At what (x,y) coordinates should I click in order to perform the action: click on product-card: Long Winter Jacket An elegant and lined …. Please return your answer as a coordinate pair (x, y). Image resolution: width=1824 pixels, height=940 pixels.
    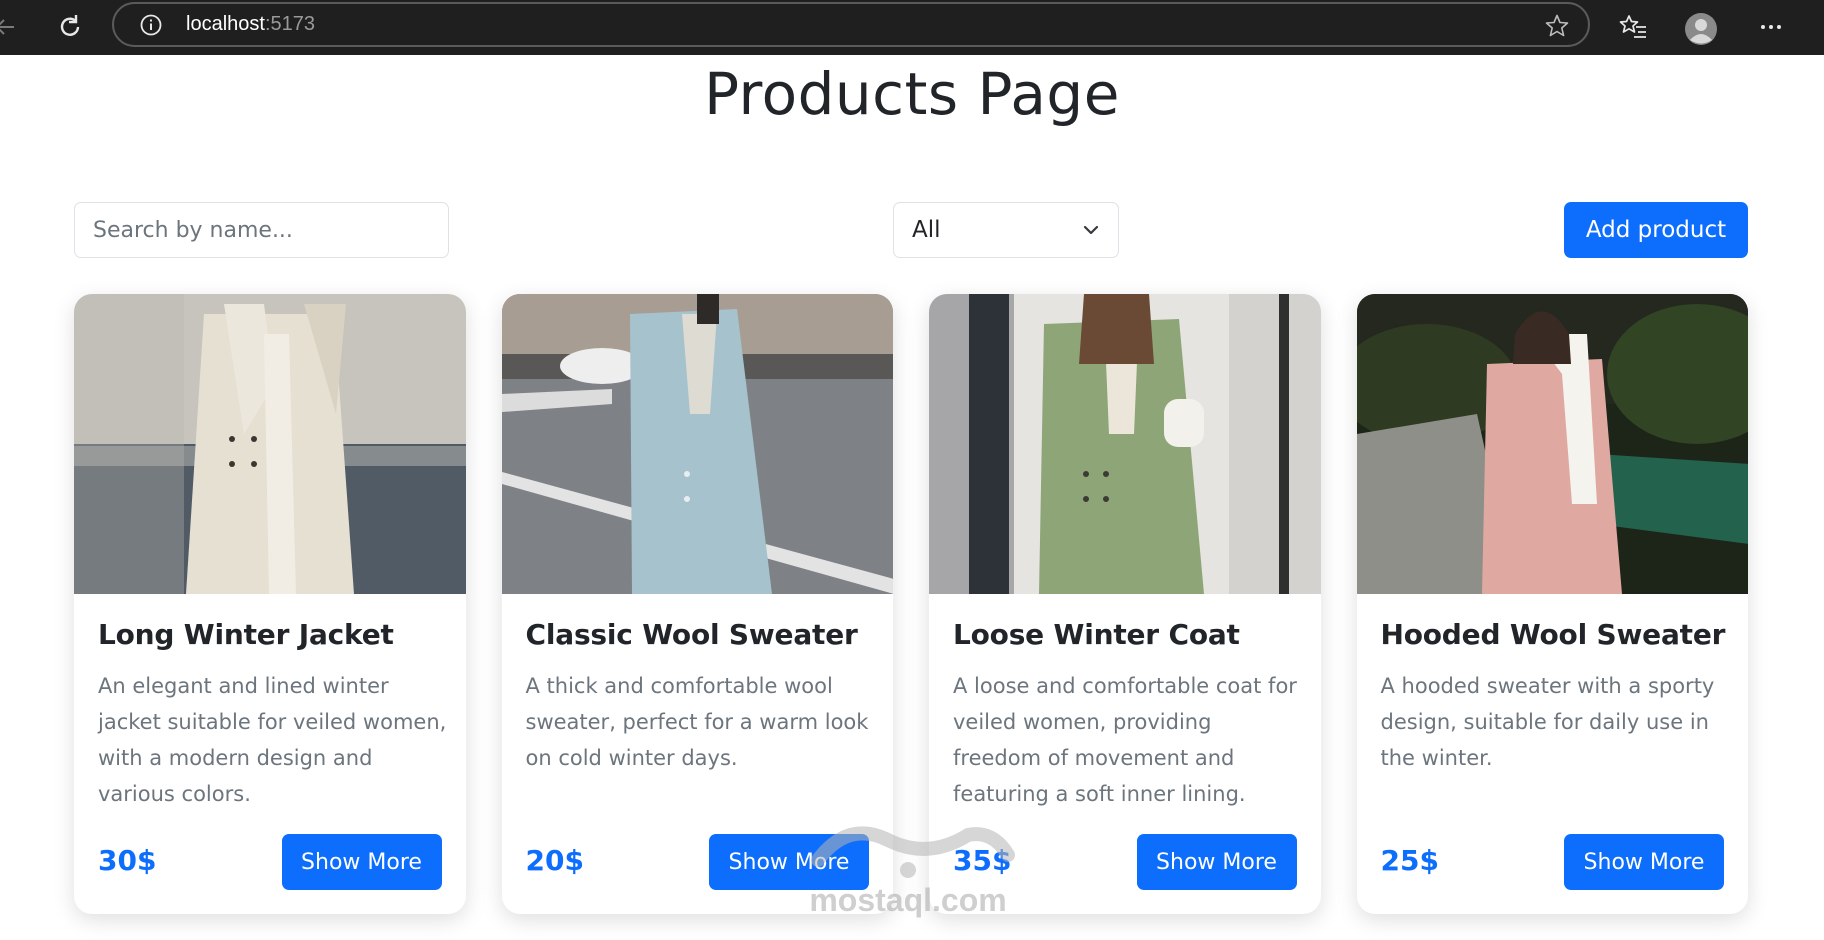
    Looking at the image, I should click on (270, 604).